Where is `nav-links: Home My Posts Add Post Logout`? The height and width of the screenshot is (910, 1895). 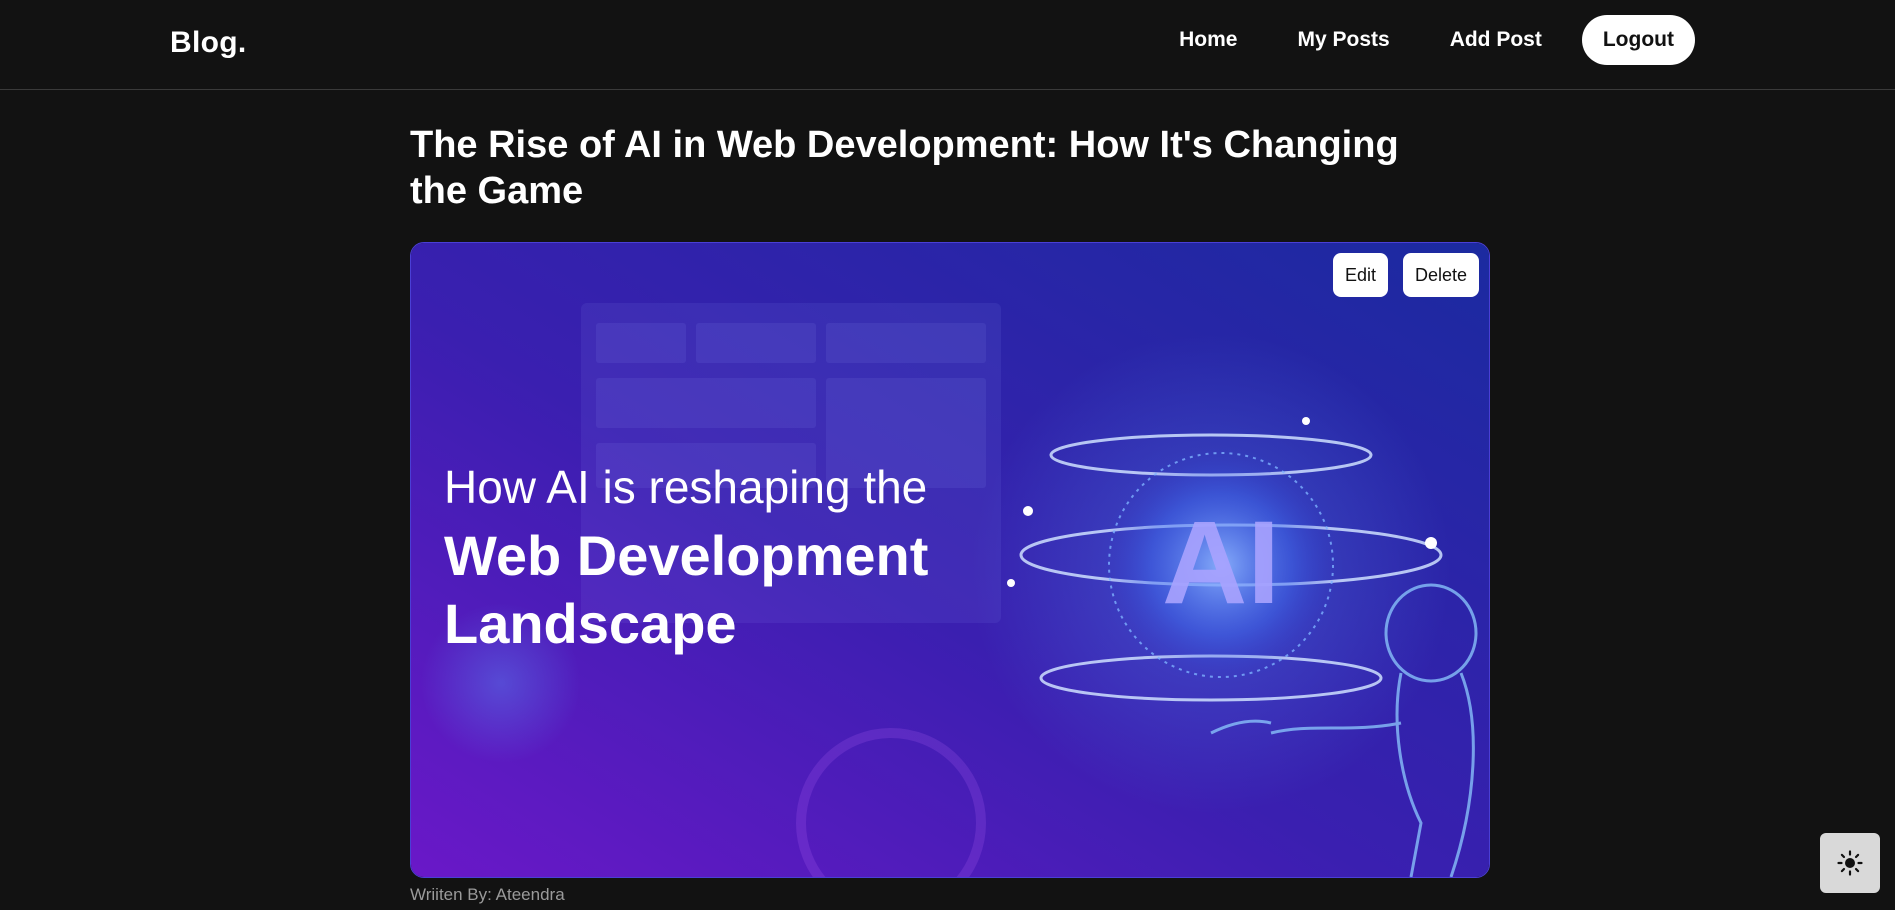 nav-links: Home My Posts Add Post Logout is located at coordinates (1437, 40).